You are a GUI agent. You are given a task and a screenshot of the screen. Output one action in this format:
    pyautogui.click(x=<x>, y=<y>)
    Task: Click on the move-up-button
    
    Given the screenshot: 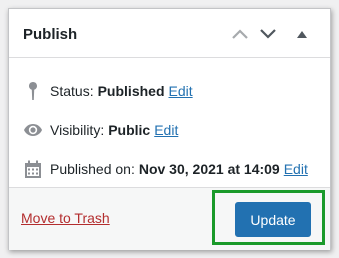 What is the action you would take?
    pyautogui.click(x=240, y=34)
    